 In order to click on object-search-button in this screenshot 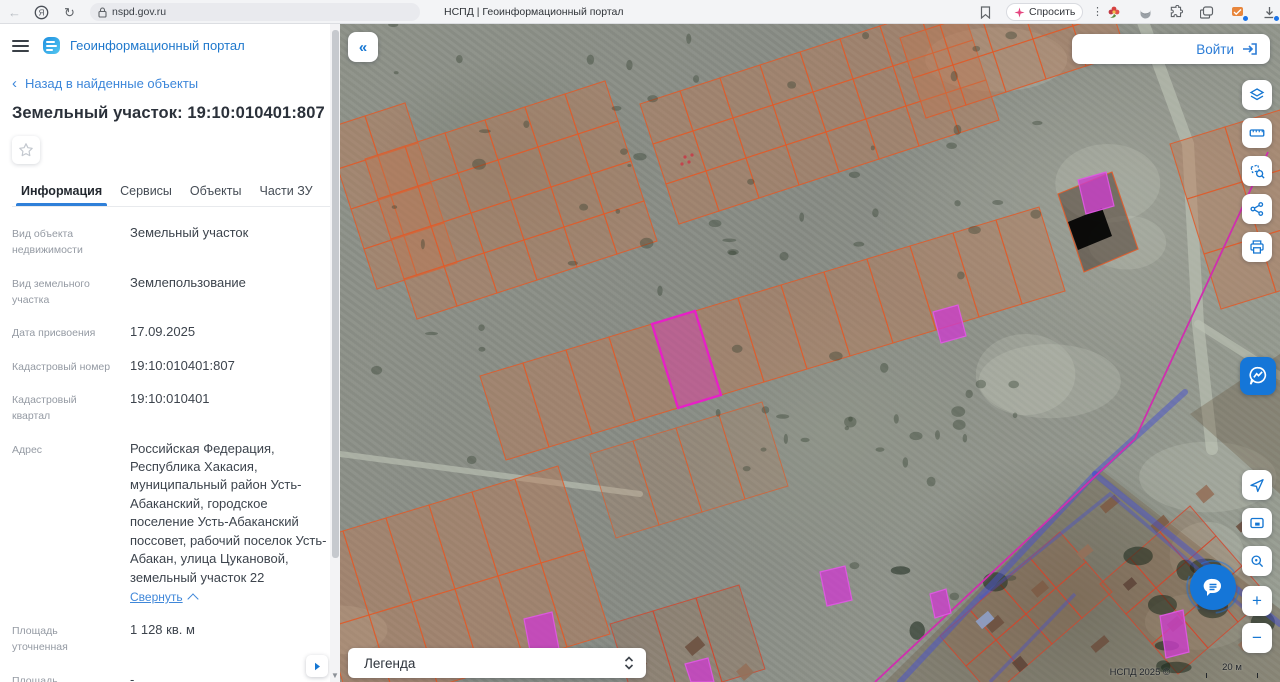, I will do `click(1257, 561)`.